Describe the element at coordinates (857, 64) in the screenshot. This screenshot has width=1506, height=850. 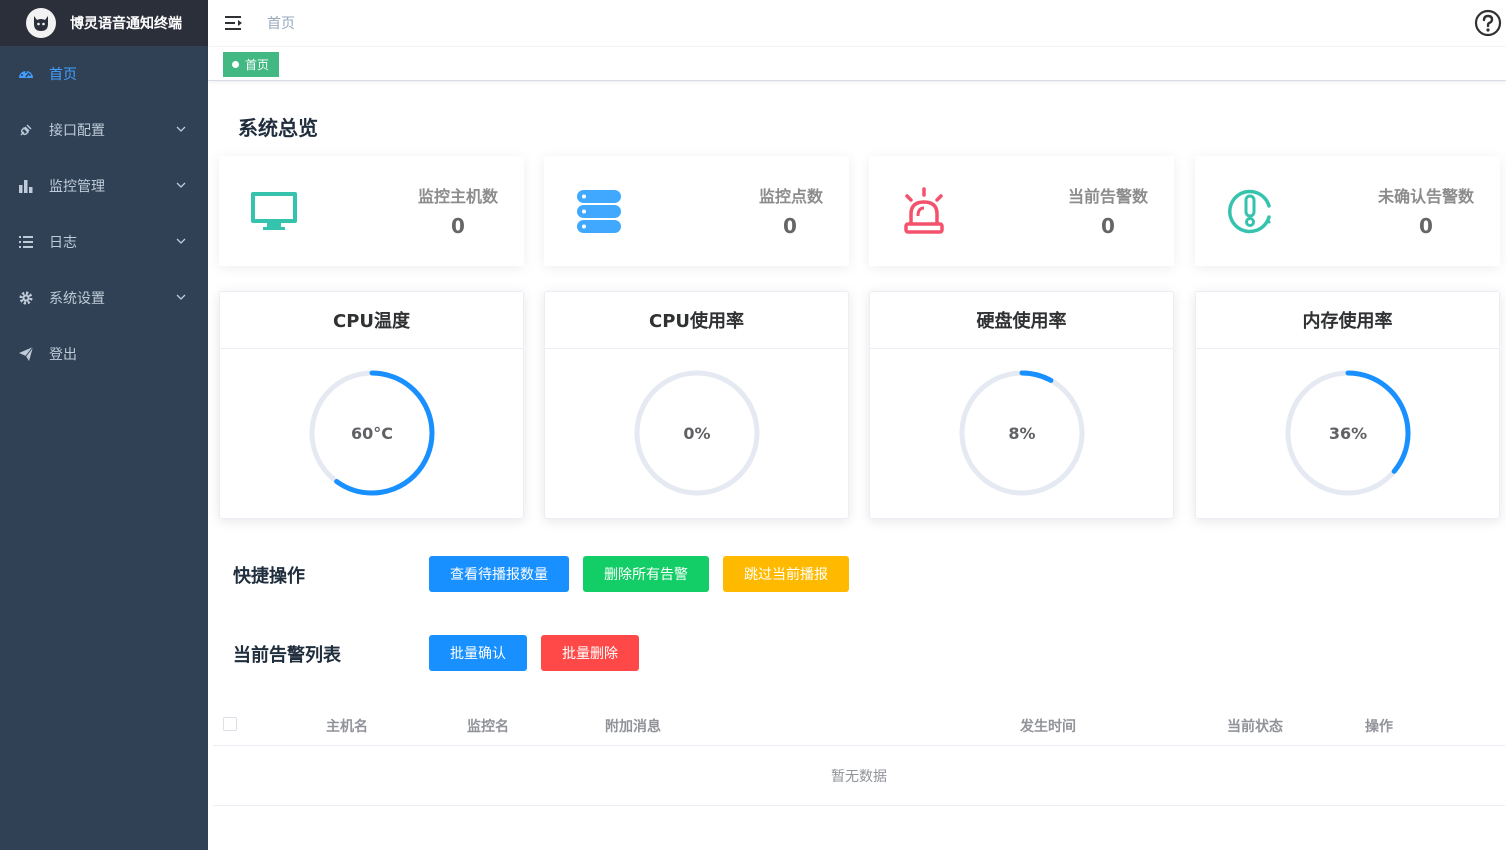
I see `tags-view: 首页` at that location.